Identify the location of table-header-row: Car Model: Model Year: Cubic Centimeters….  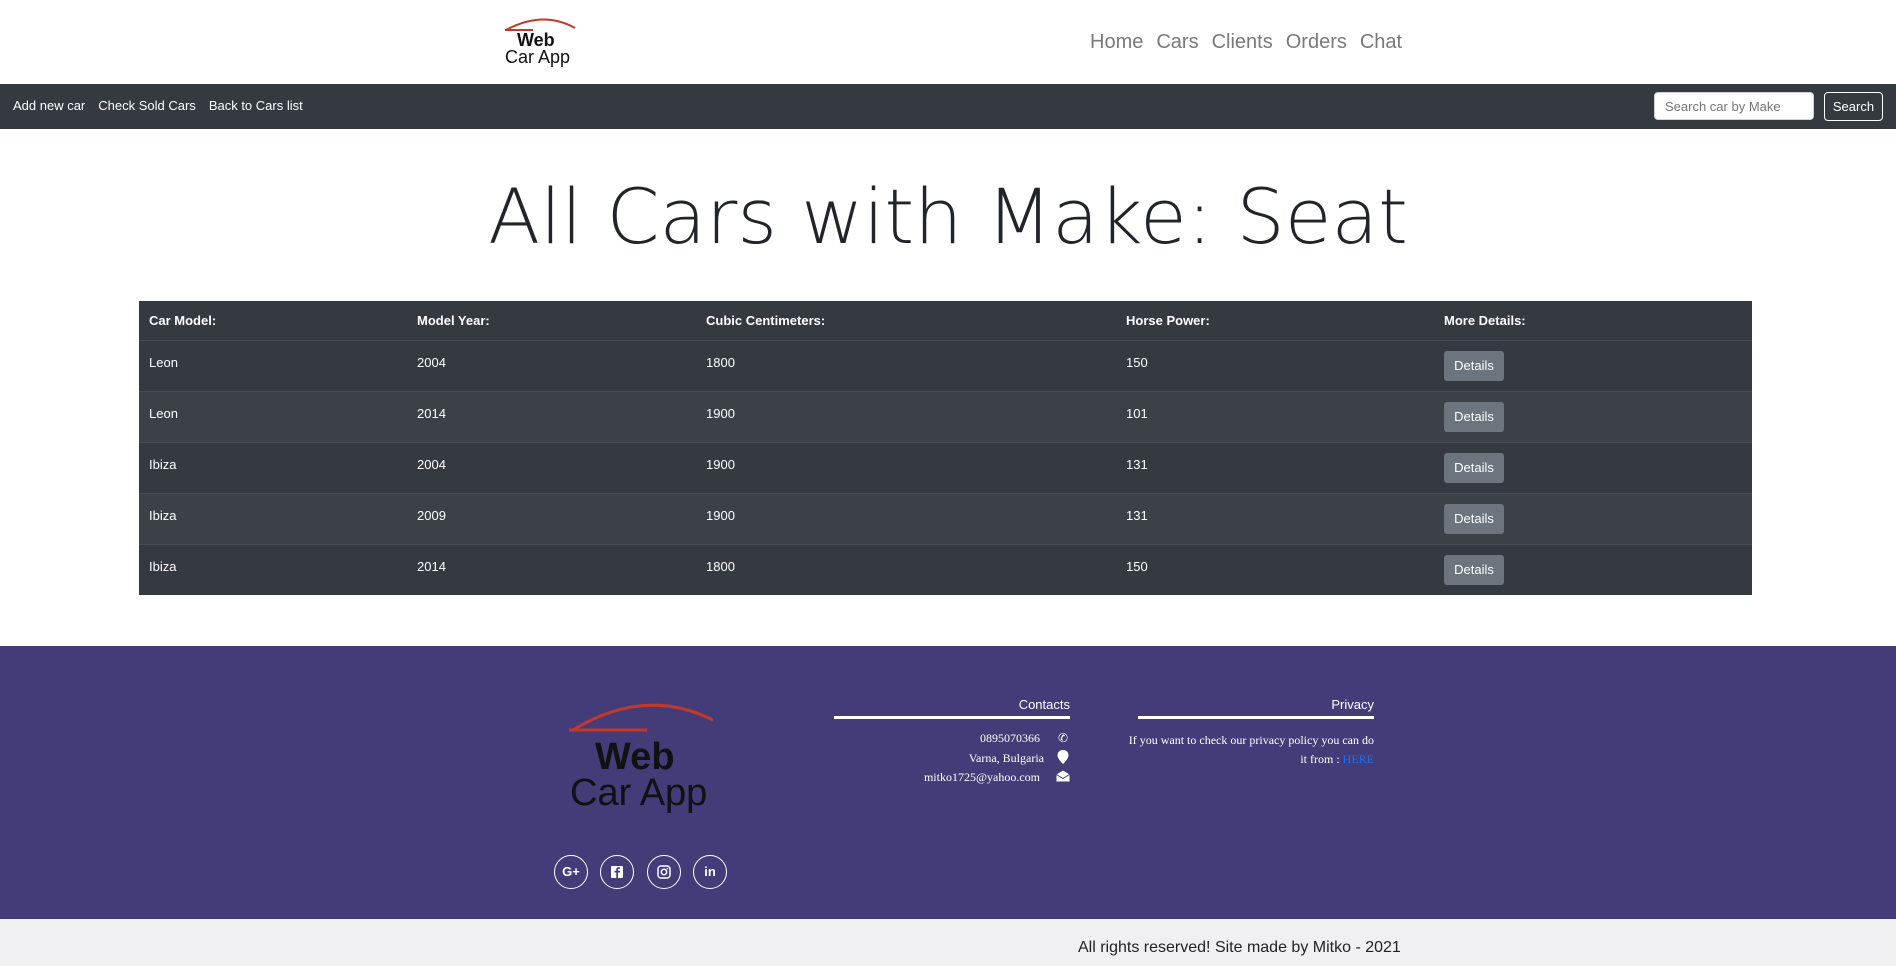
(945, 321).